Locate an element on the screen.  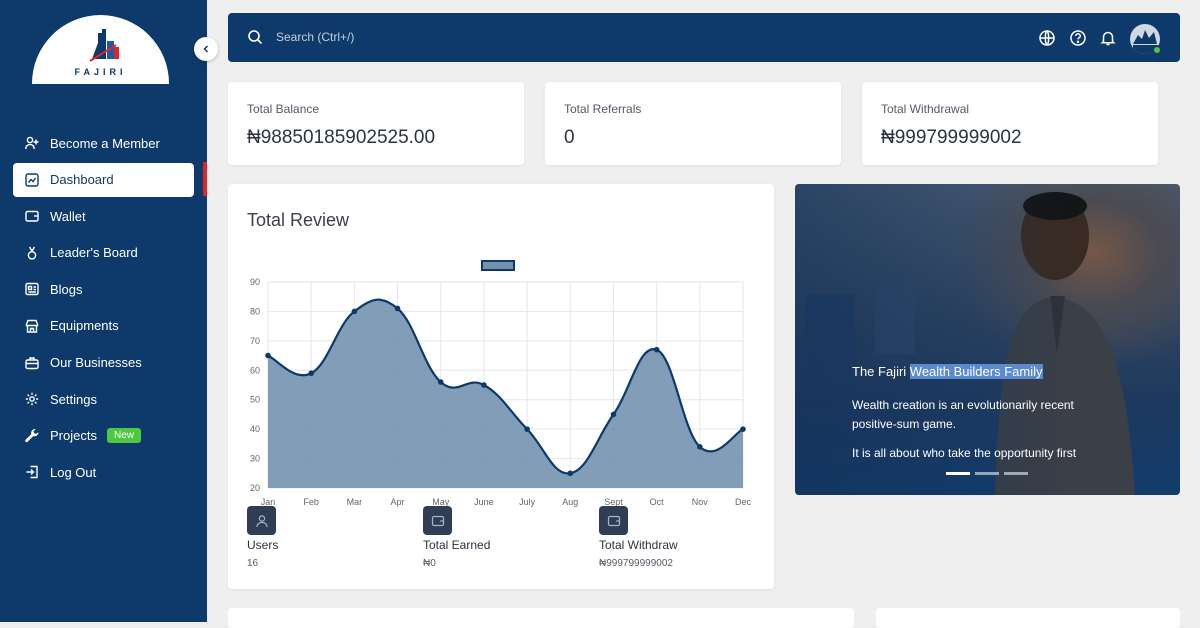
sidebar-item-our-businesses: Our Businesses is located at coordinates (103, 363).